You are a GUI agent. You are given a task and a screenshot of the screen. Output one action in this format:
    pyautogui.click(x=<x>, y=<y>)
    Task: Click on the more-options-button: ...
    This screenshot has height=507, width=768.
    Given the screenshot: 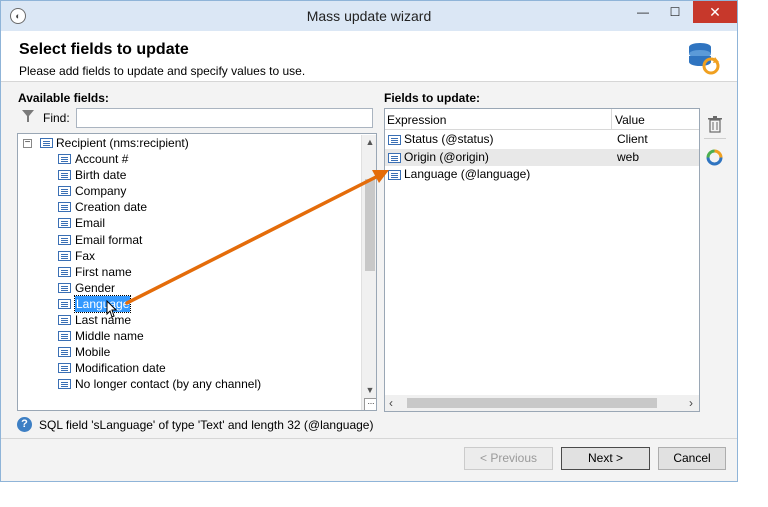 What is the action you would take?
    pyautogui.click(x=370, y=404)
    